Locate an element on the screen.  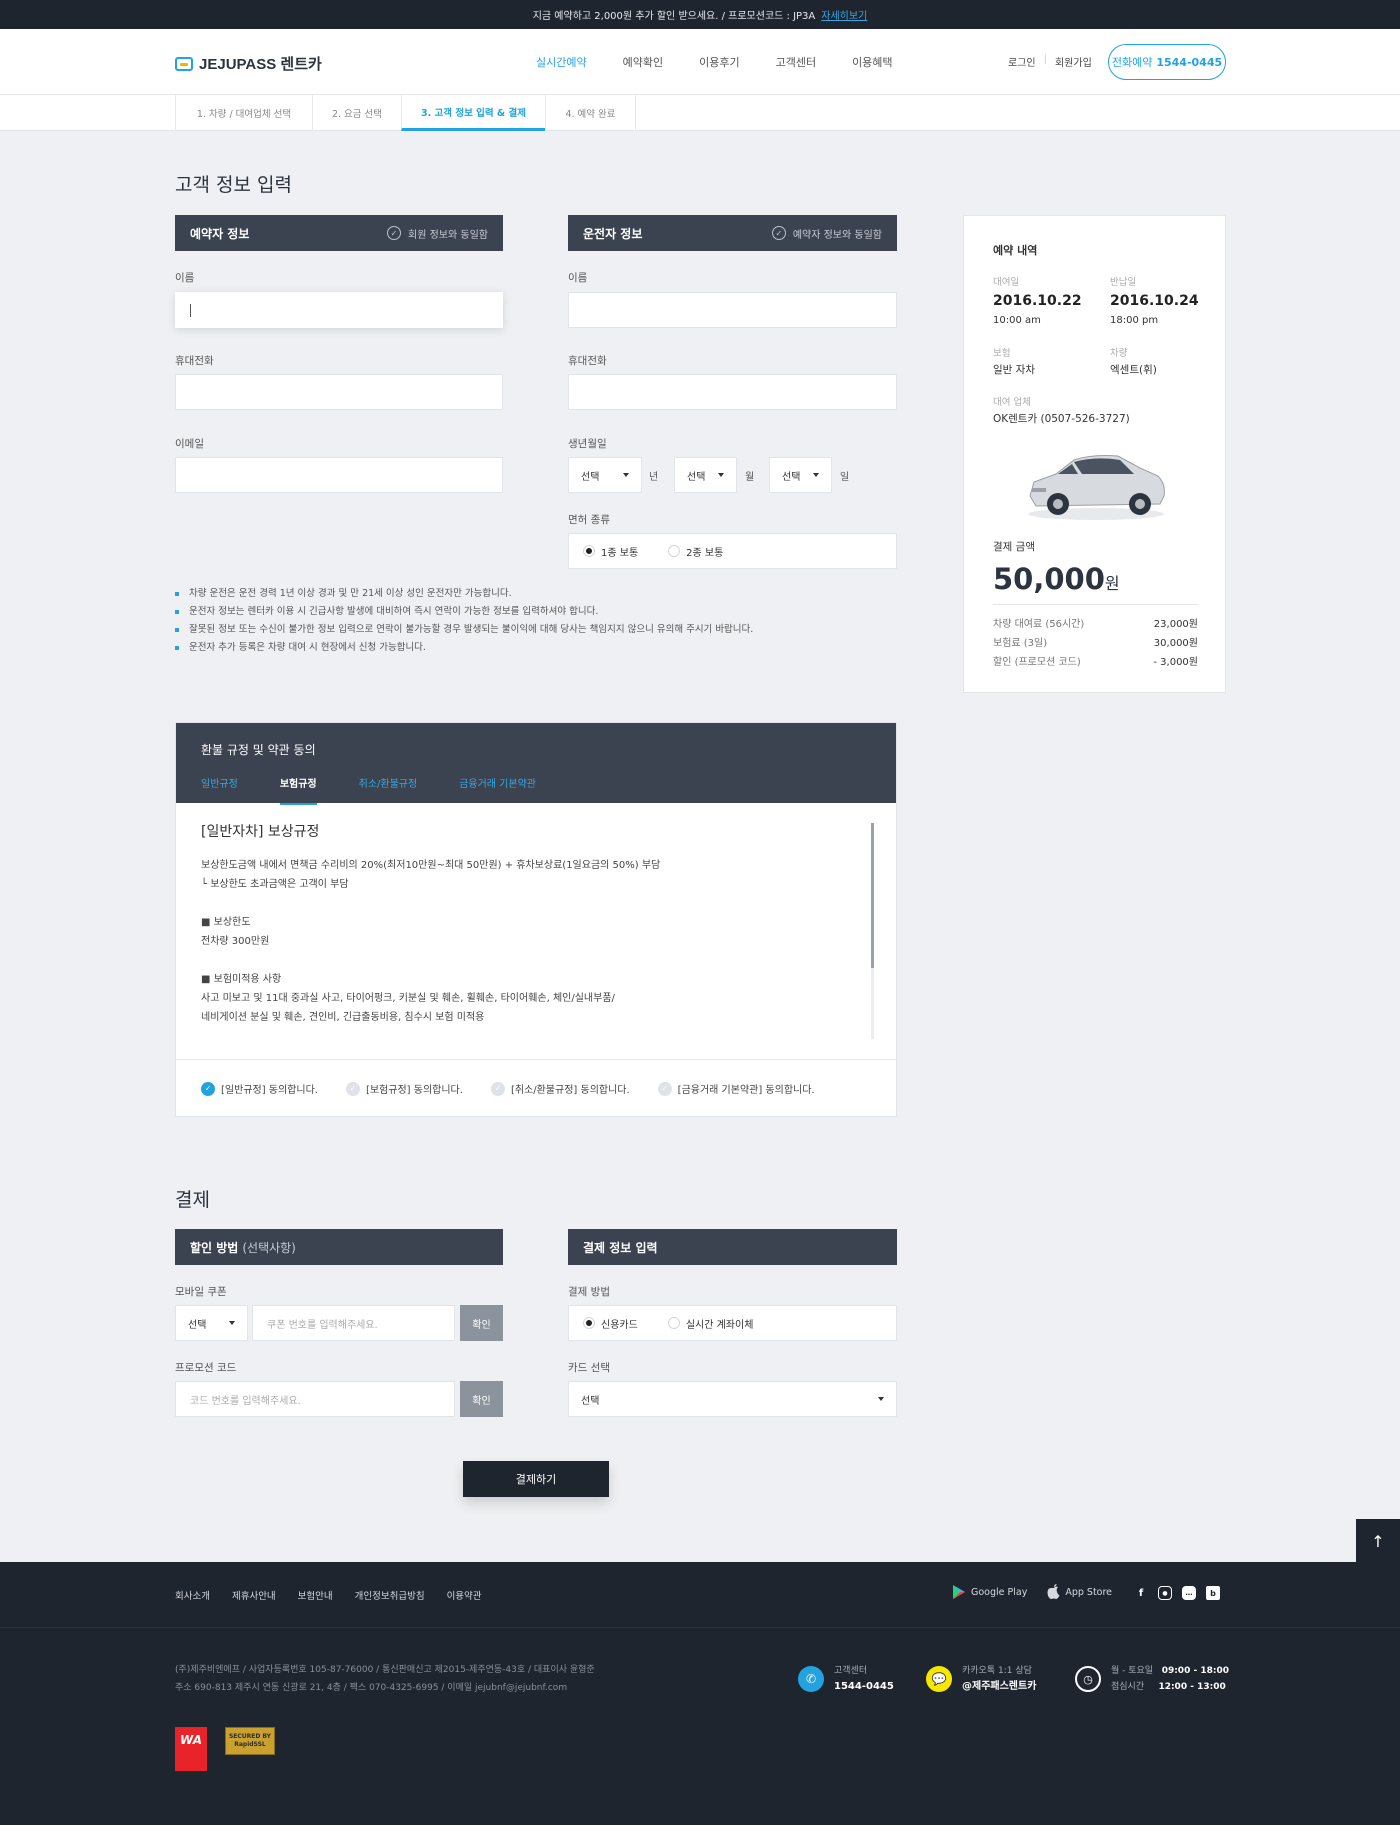
step-4: 4. 예약 완료 is located at coordinates (590, 113).